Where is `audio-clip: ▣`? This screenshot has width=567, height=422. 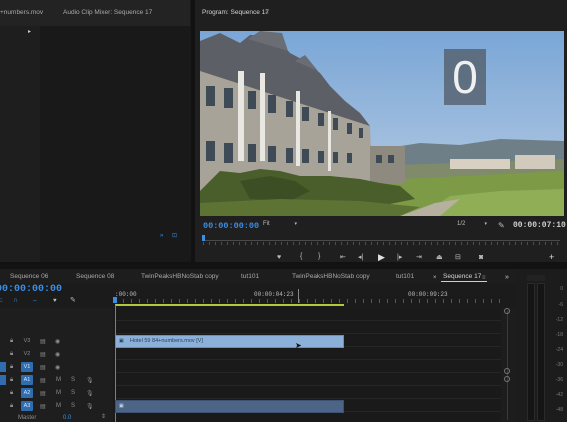 audio-clip: ▣ is located at coordinates (229, 406).